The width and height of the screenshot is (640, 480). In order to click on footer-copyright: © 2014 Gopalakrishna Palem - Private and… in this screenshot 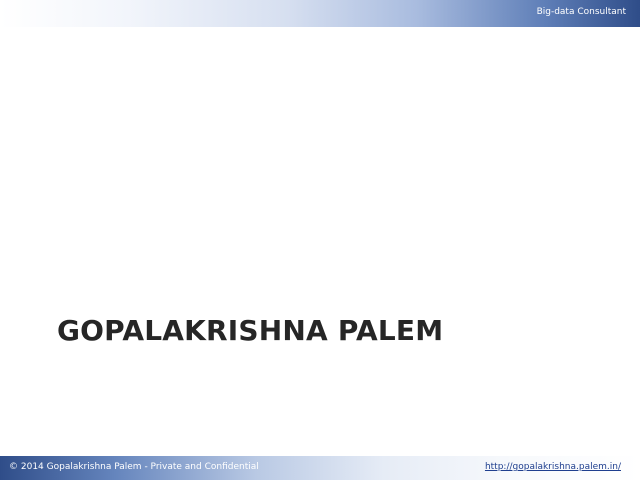, I will do `click(134, 467)`.